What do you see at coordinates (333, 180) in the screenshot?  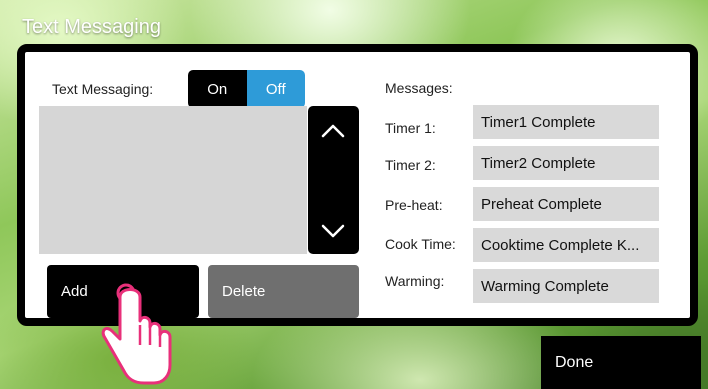 I see `list-scroll-controls` at bounding box center [333, 180].